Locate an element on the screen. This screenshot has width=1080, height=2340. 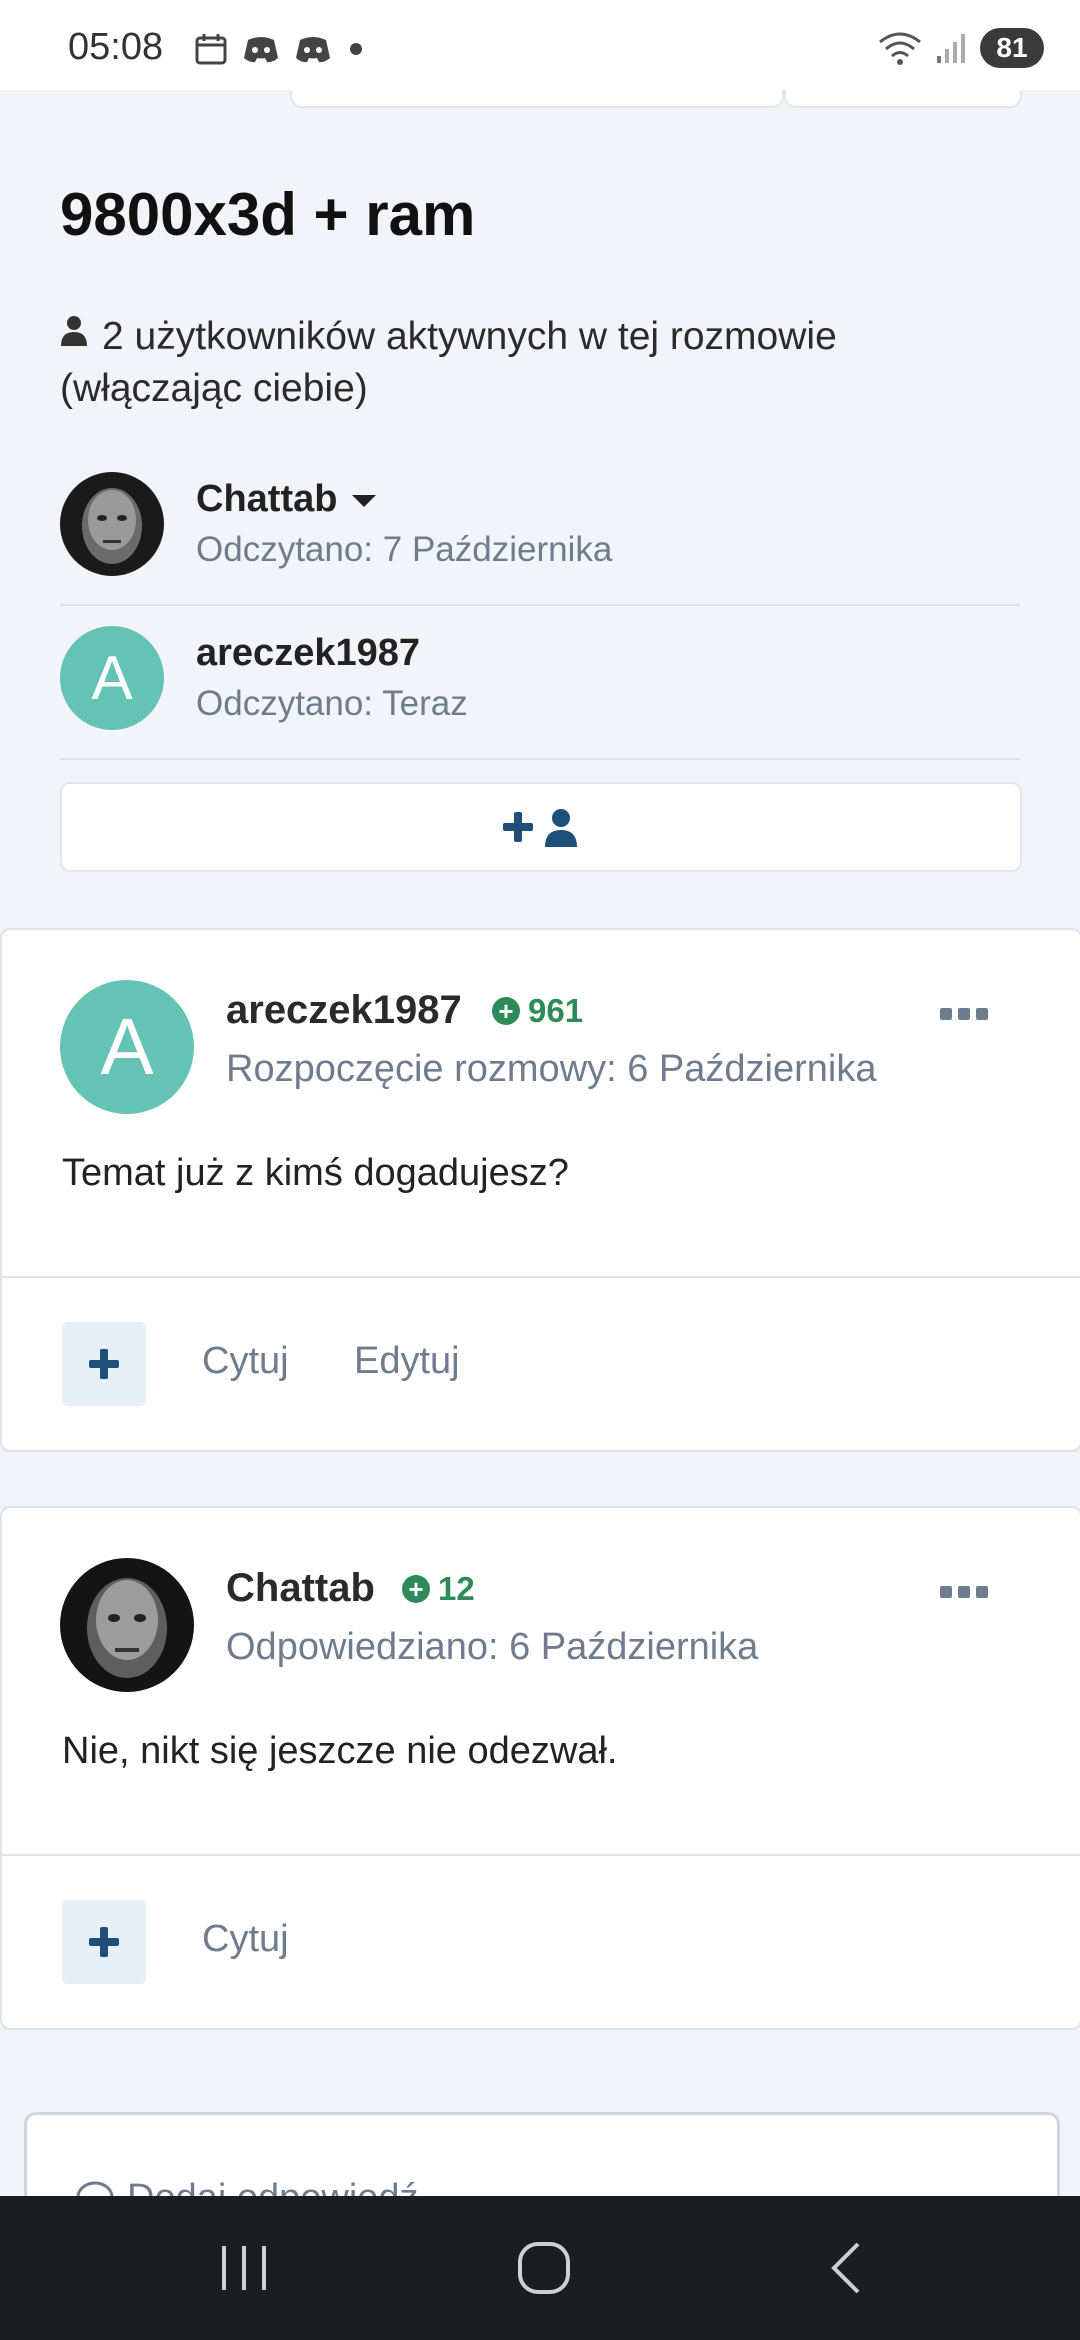
caret-down-icon is located at coordinates (364, 500).